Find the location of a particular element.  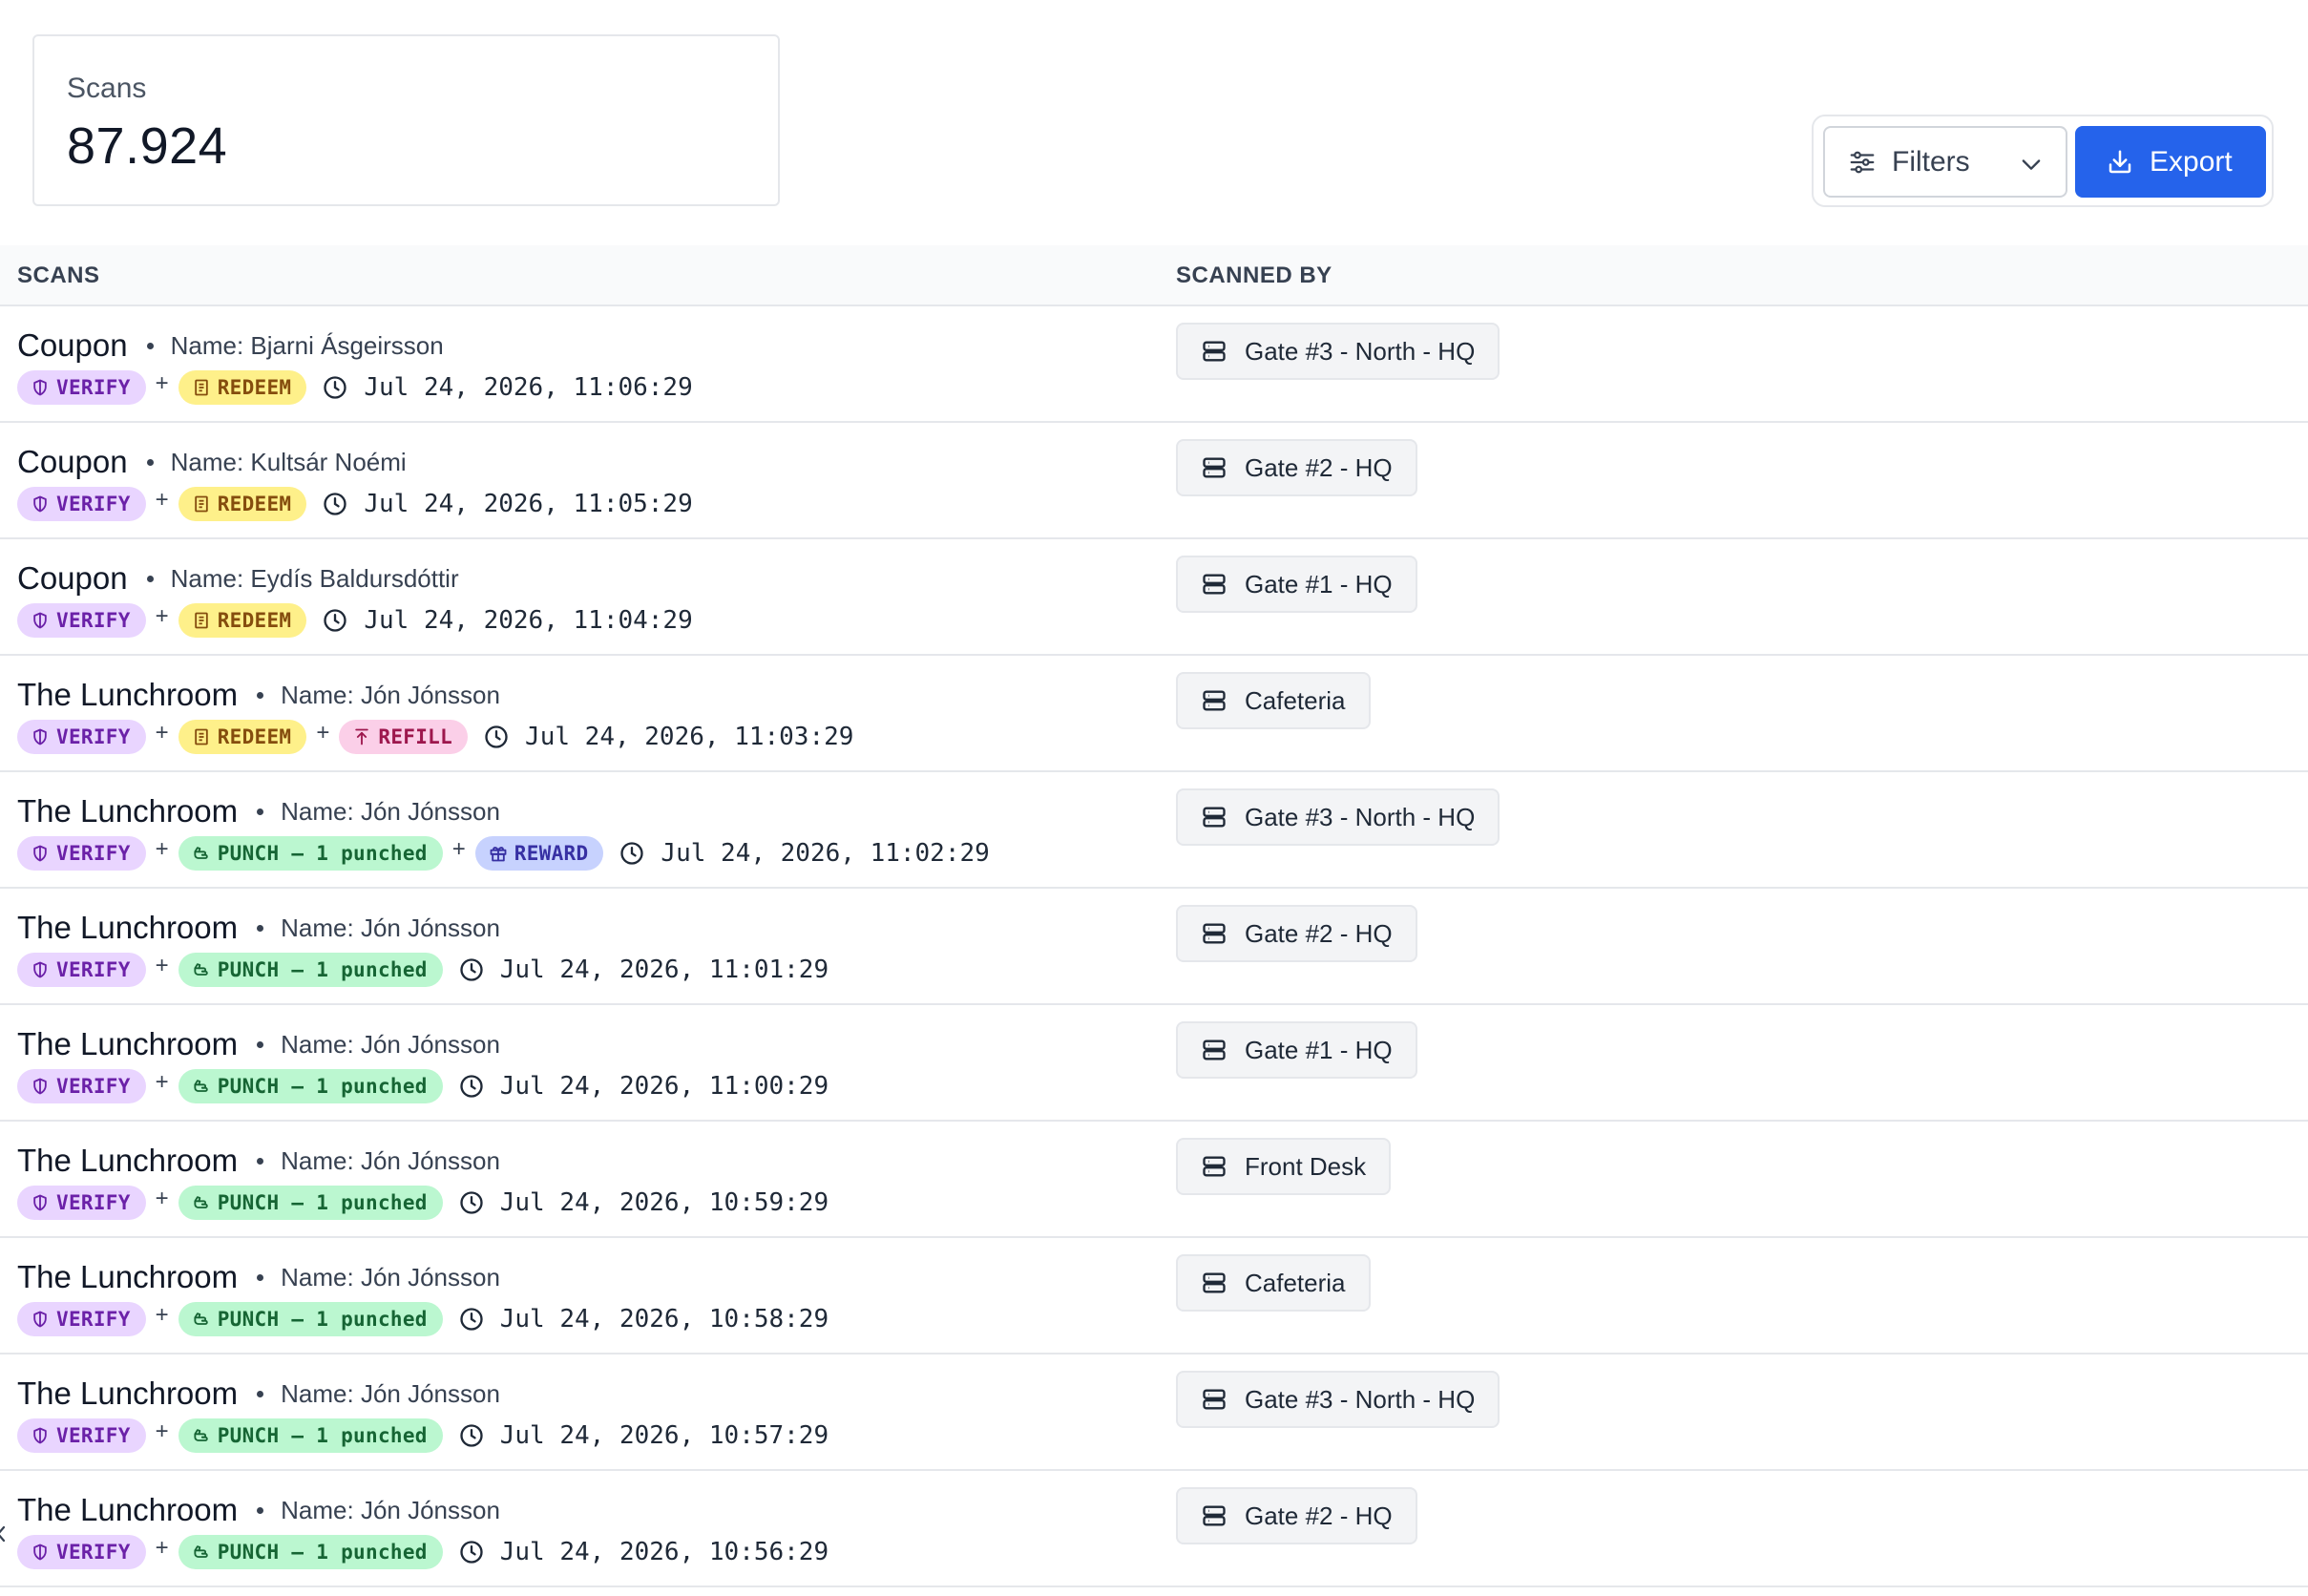

arrow-up-icon is located at coordinates (362, 737).